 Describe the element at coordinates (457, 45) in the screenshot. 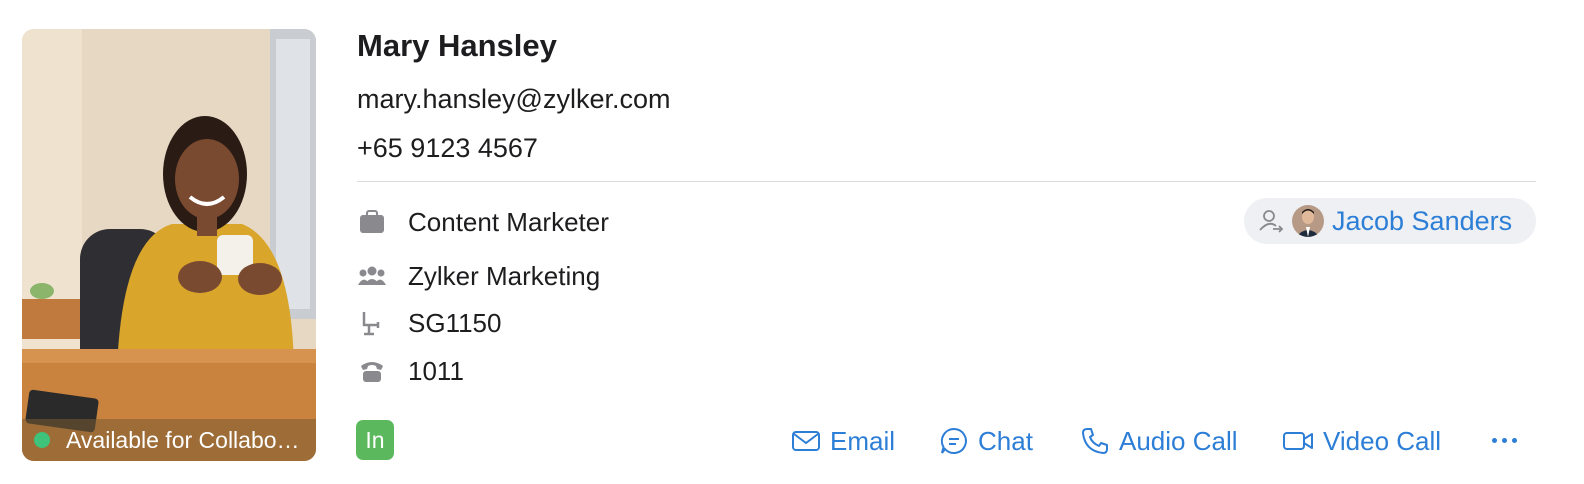

I see `contact-name: Mary Hansley` at that location.